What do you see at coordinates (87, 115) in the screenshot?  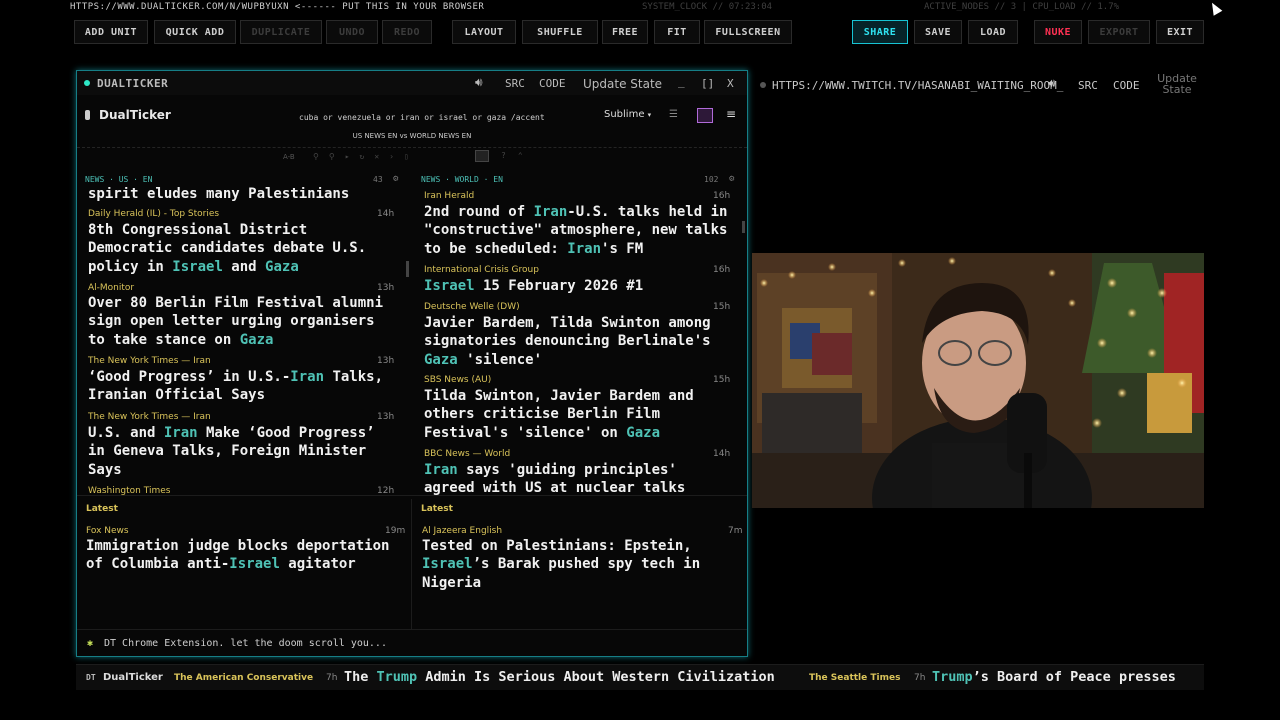 I see `logo-icon` at bounding box center [87, 115].